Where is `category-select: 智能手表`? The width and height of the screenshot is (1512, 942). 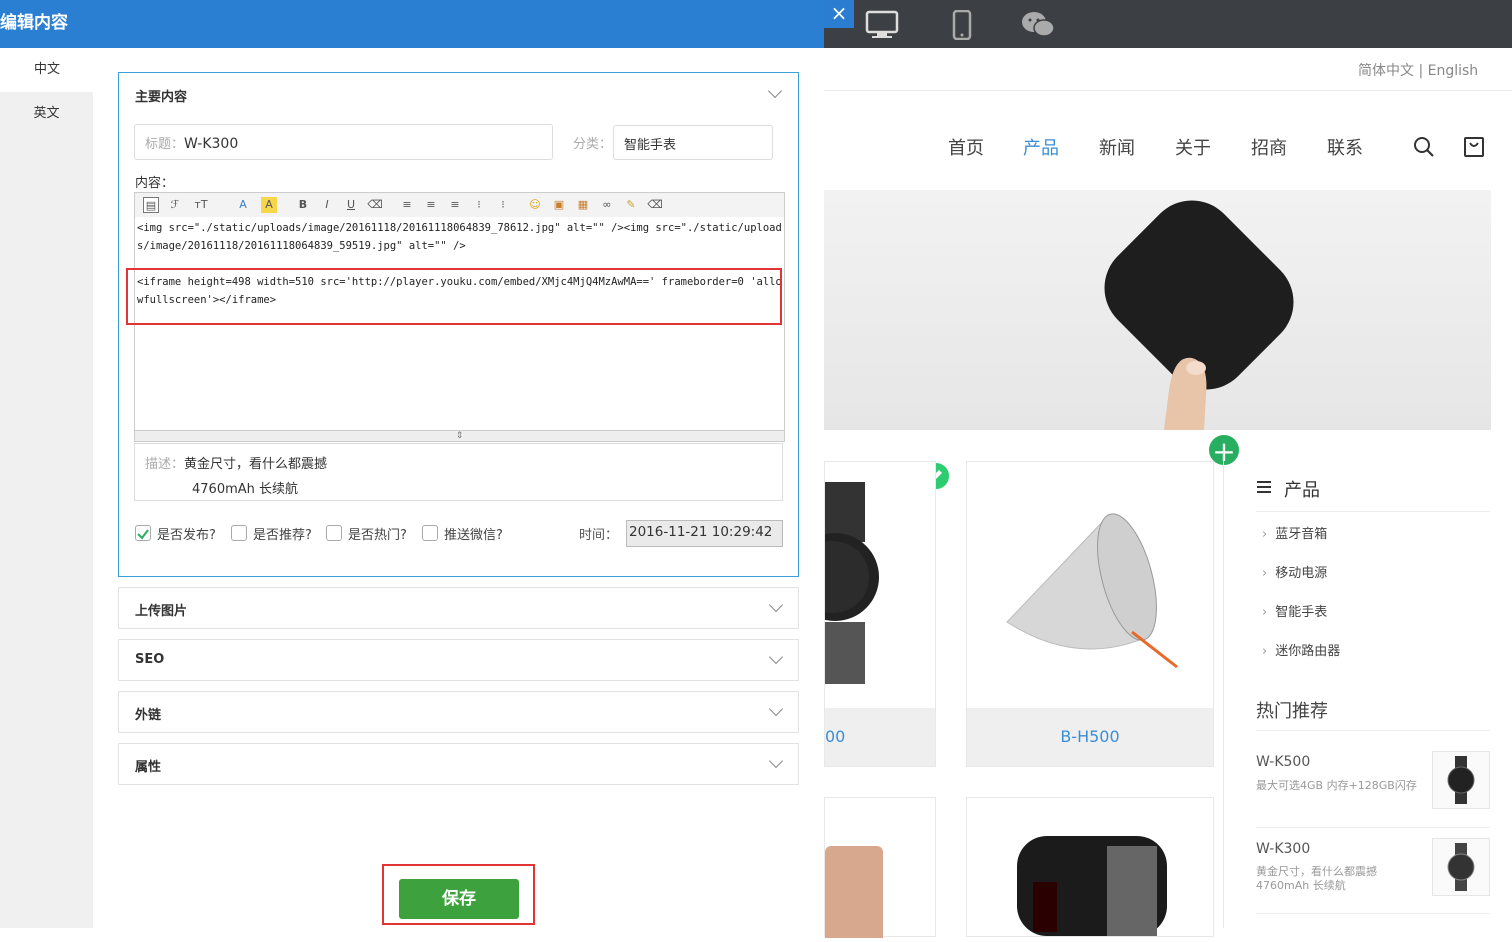 category-select: 智能手表 is located at coordinates (693, 142).